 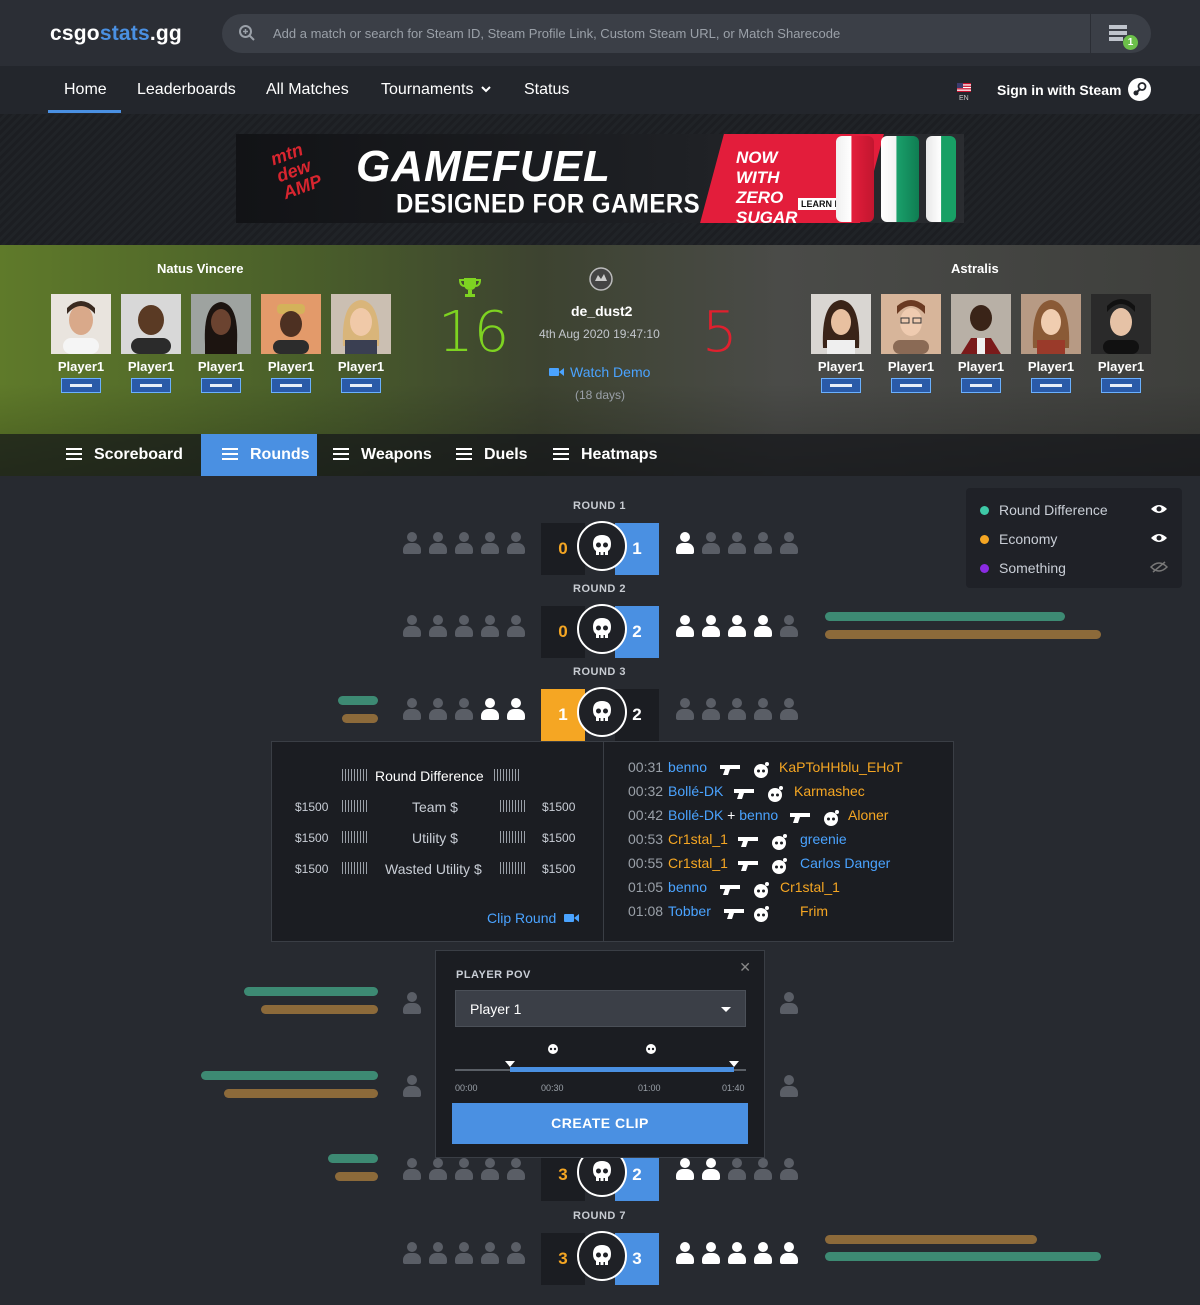 What do you see at coordinates (186, 90) in the screenshot?
I see `nav-leaderboards: Leaderboards` at bounding box center [186, 90].